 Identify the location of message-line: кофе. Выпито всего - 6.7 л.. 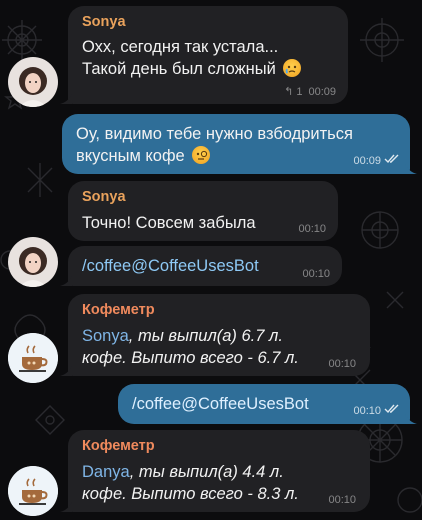
(190, 358).